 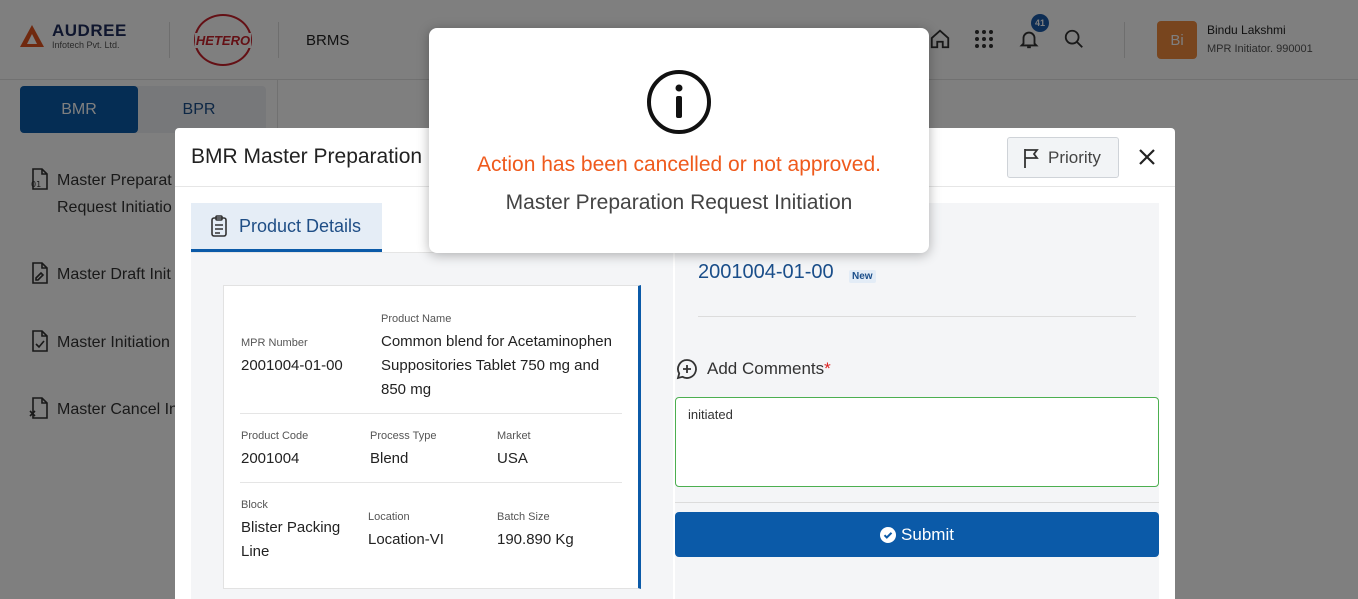 I want to click on priority-button: Priority, so click(x=1063, y=157).